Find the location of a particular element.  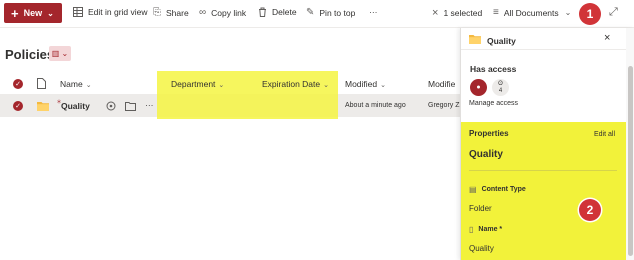

plus-icon: + is located at coordinates (15, 13).